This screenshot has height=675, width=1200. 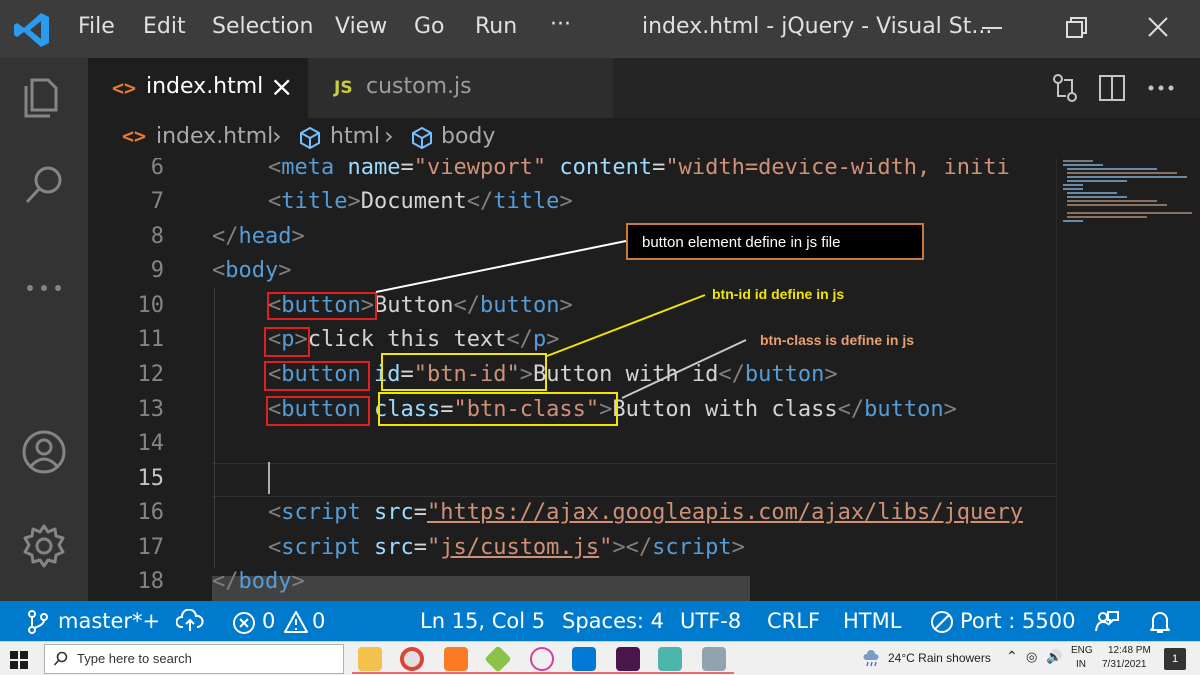 What do you see at coordinates (429, 26) in the screenshot?
I see `menu-go: Go` at bounding box center [429, 26].